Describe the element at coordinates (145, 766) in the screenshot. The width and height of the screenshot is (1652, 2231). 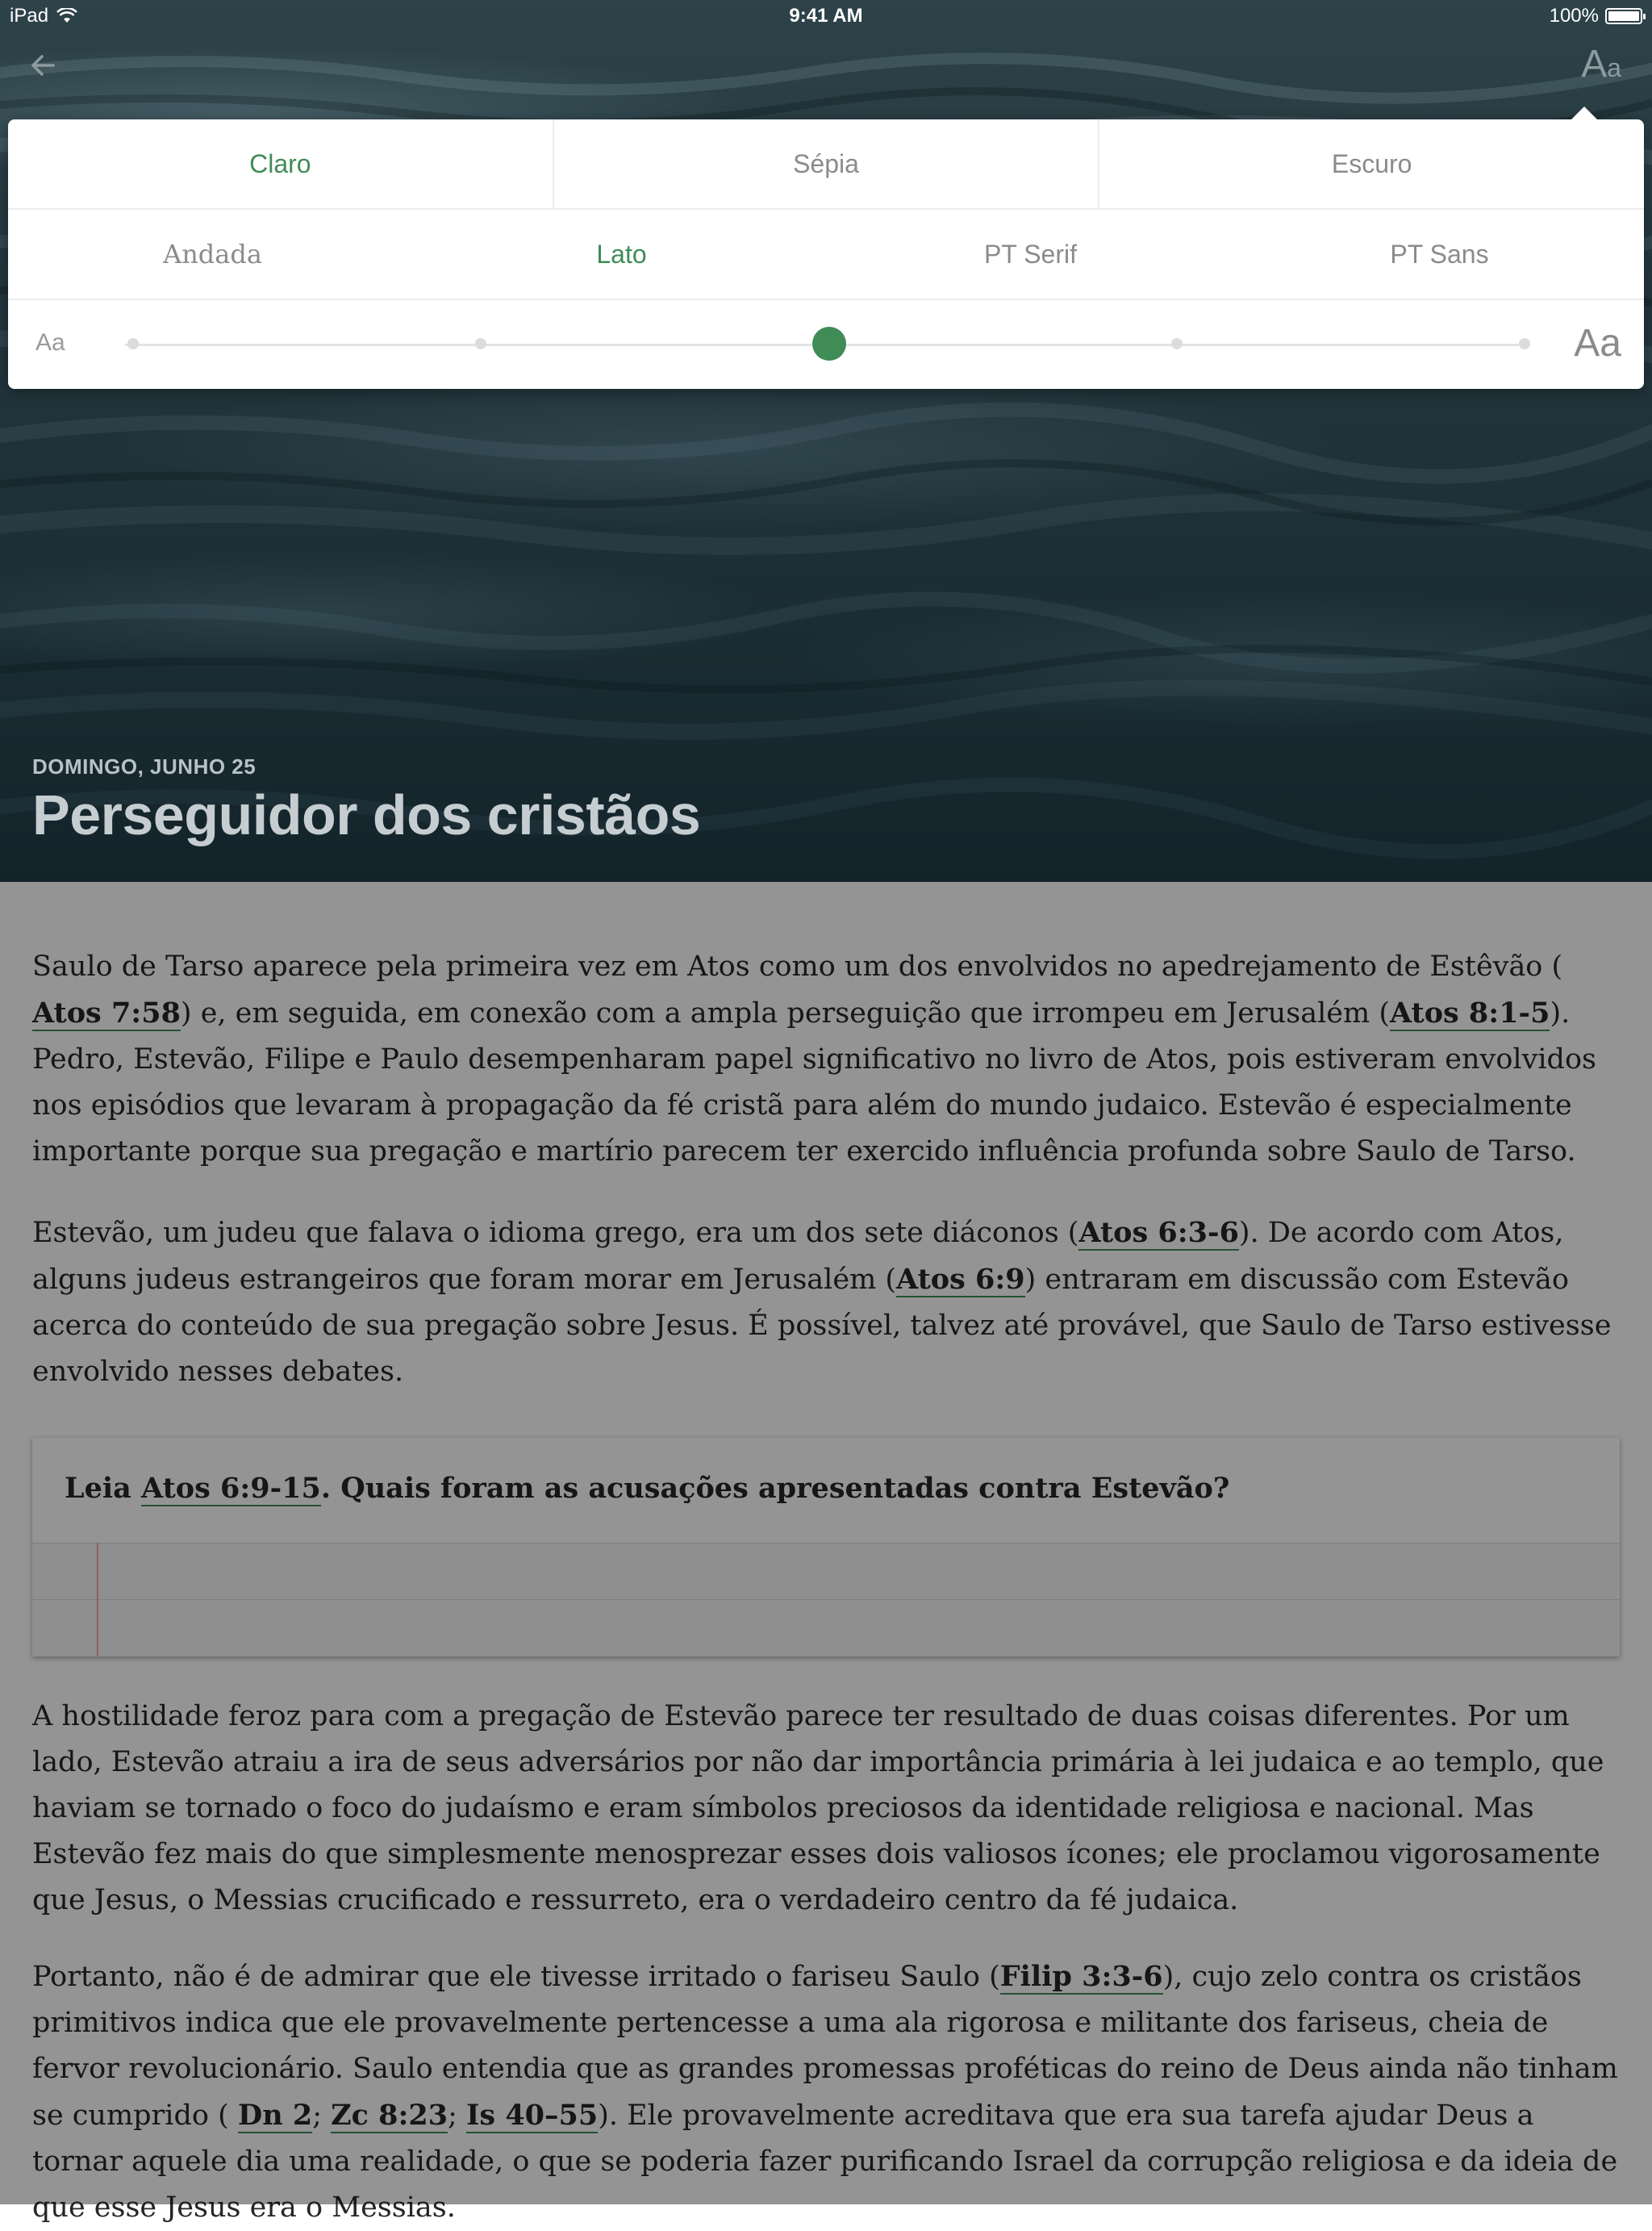
I see `lesson-date: DOMINGO, JUNHO 25` at that location.